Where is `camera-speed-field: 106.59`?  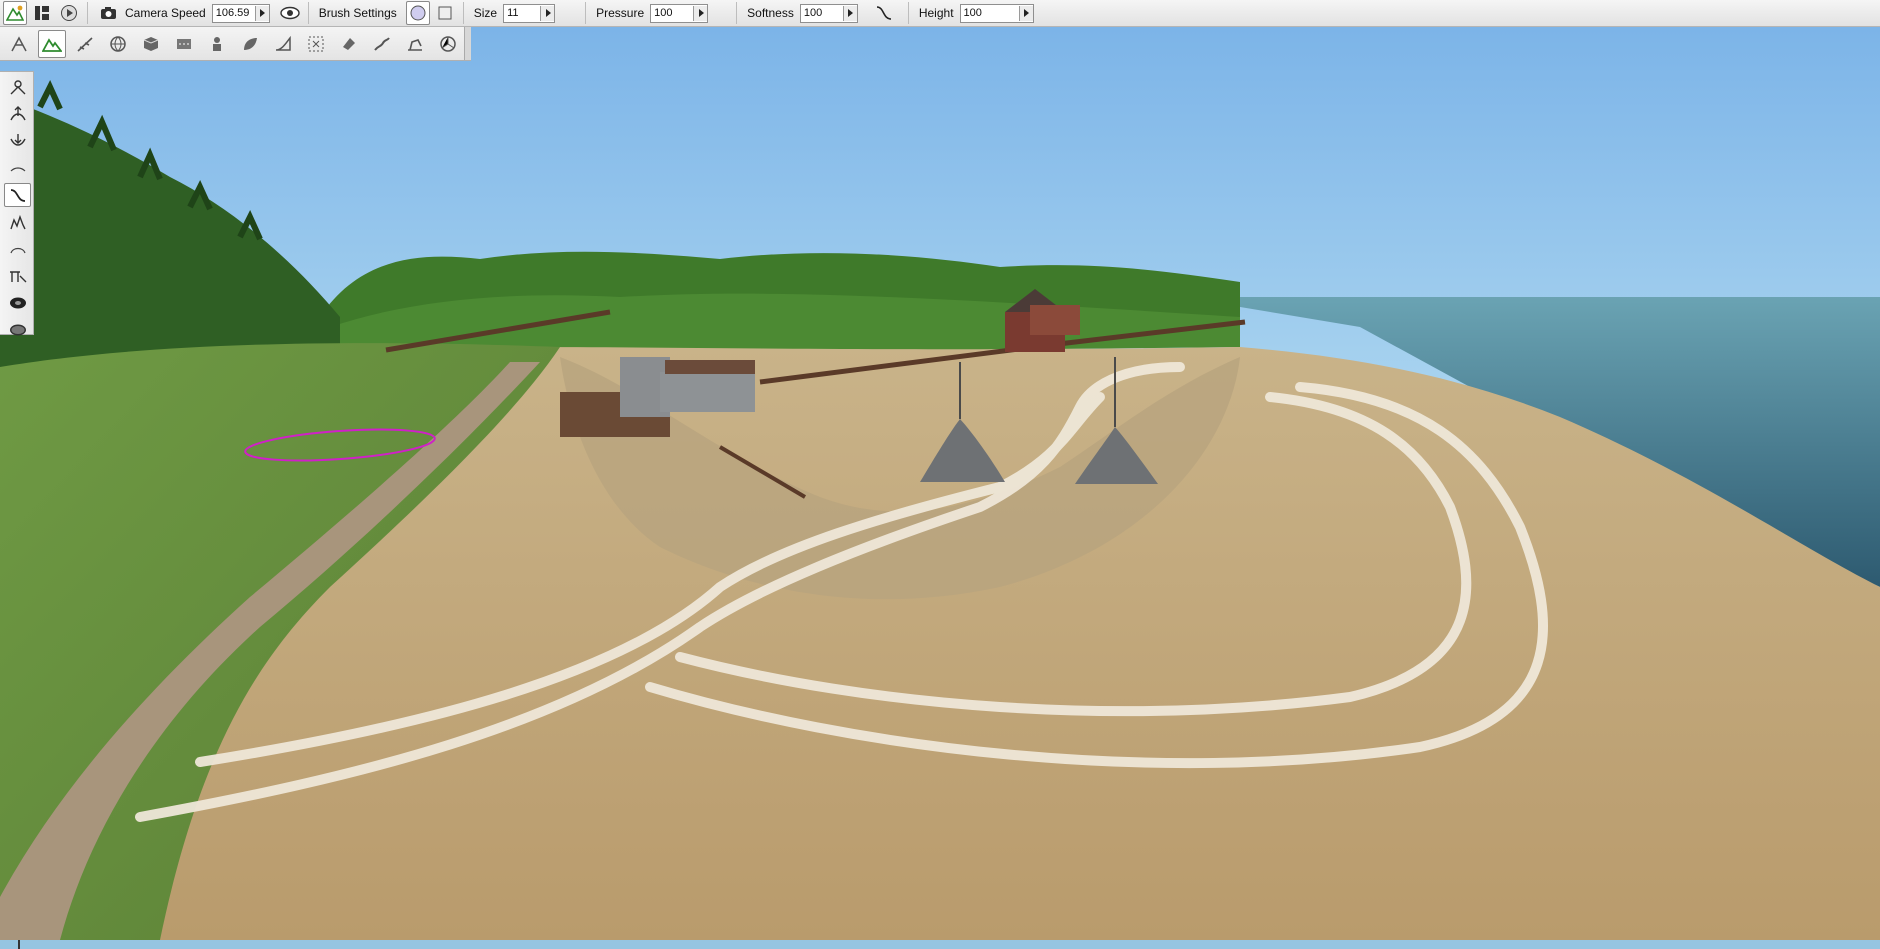
camera-speed-field: 106.59 is located at coordinates (240, 13).